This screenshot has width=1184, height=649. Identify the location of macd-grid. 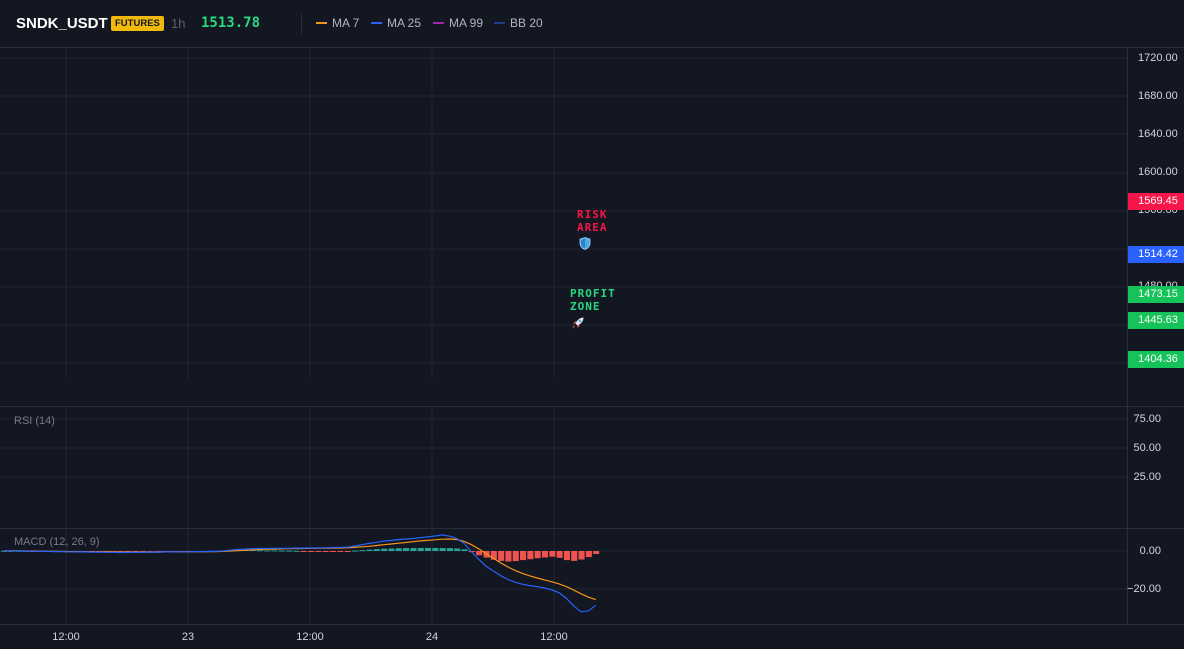
(563, 576).